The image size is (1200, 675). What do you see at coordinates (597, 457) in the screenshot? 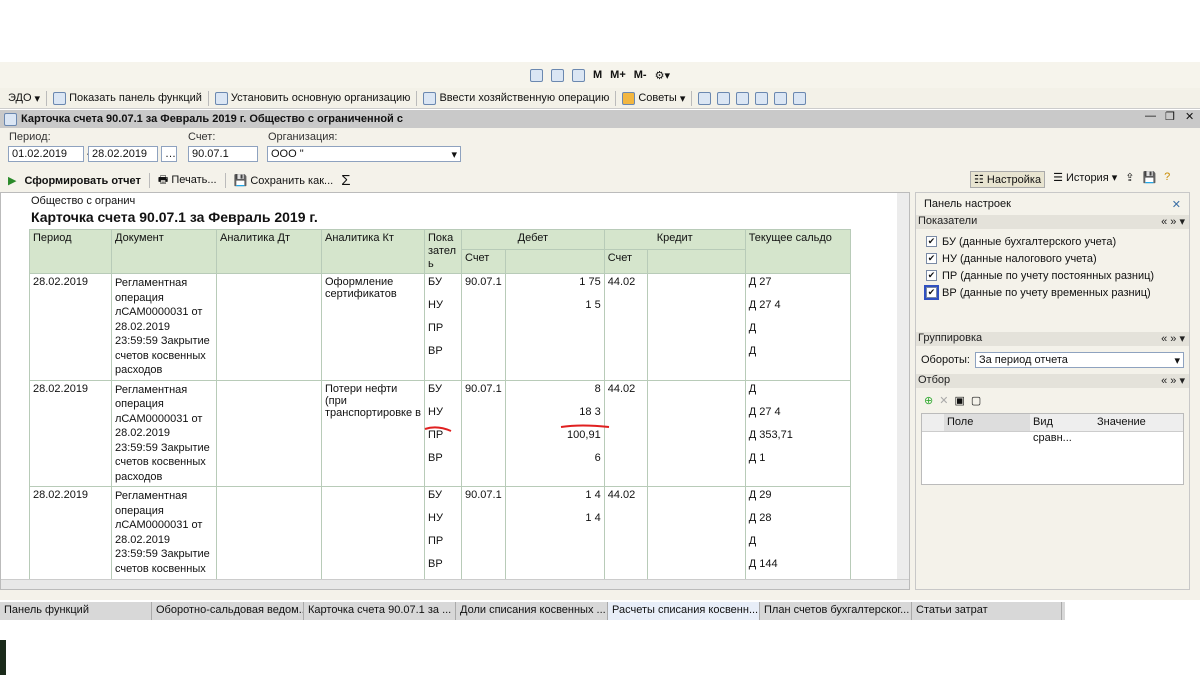
I see `debit-amount-cell-line: 6` at bounding box center [597, 457].